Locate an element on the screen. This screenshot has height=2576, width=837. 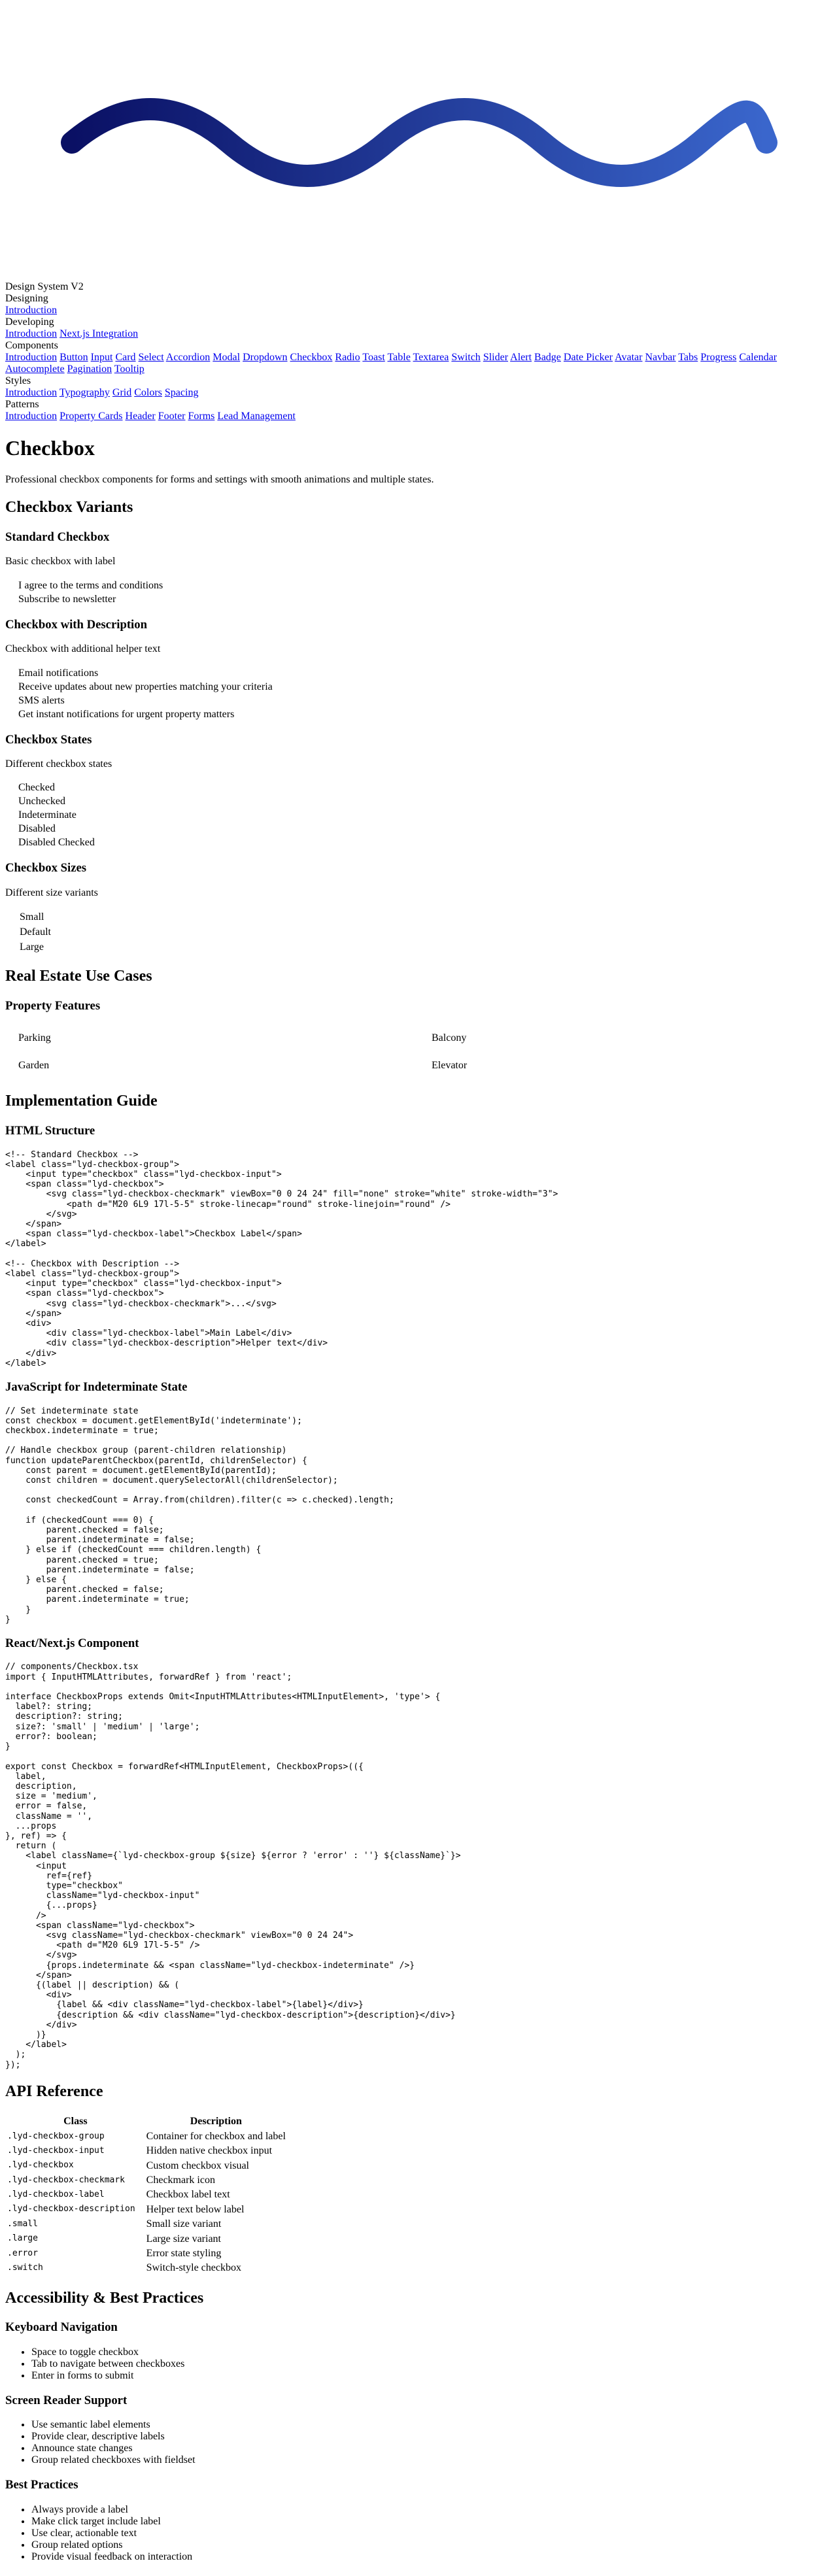
checkbox-checked: Checked is located at coordinates (425, 788).